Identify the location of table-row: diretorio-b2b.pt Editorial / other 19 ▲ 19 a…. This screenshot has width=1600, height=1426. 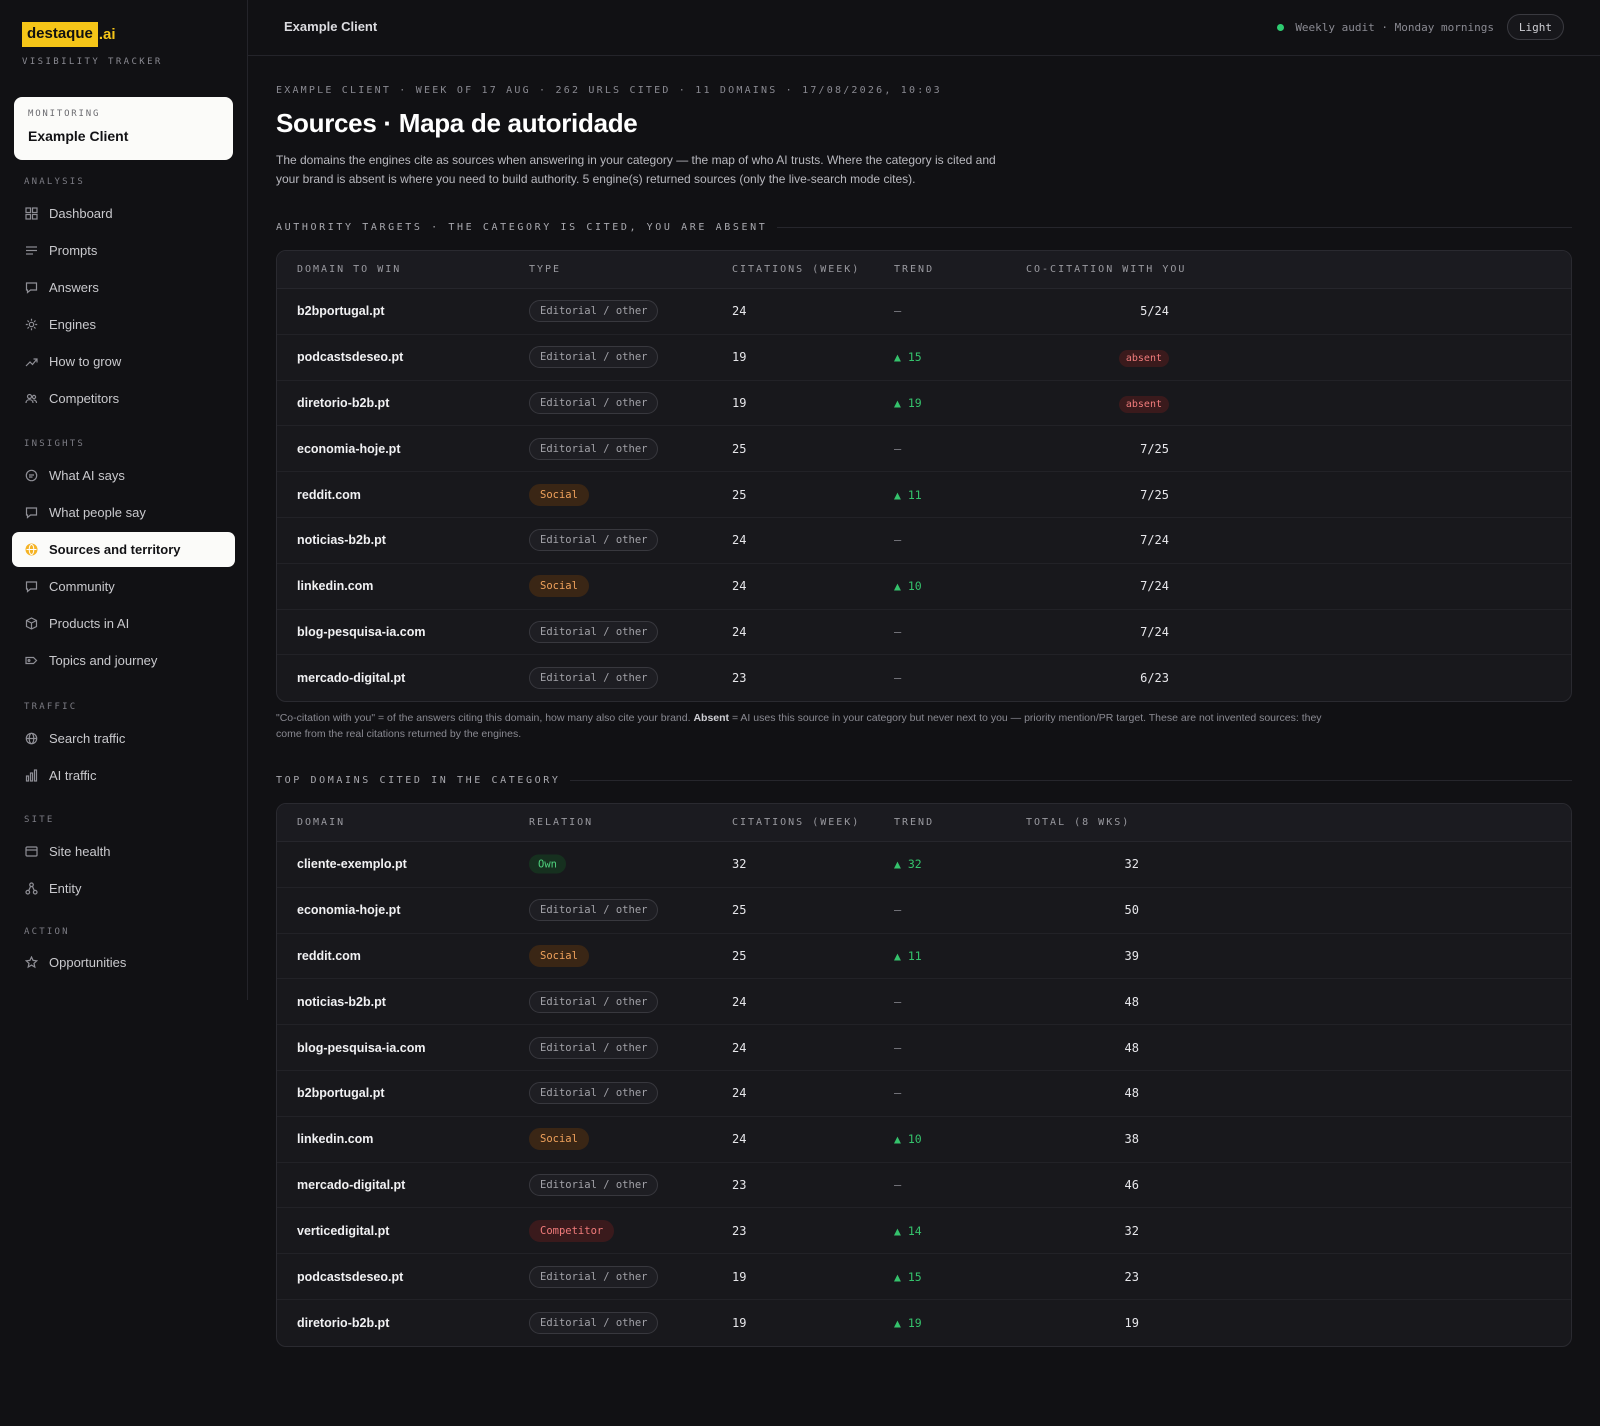
(924, 404).